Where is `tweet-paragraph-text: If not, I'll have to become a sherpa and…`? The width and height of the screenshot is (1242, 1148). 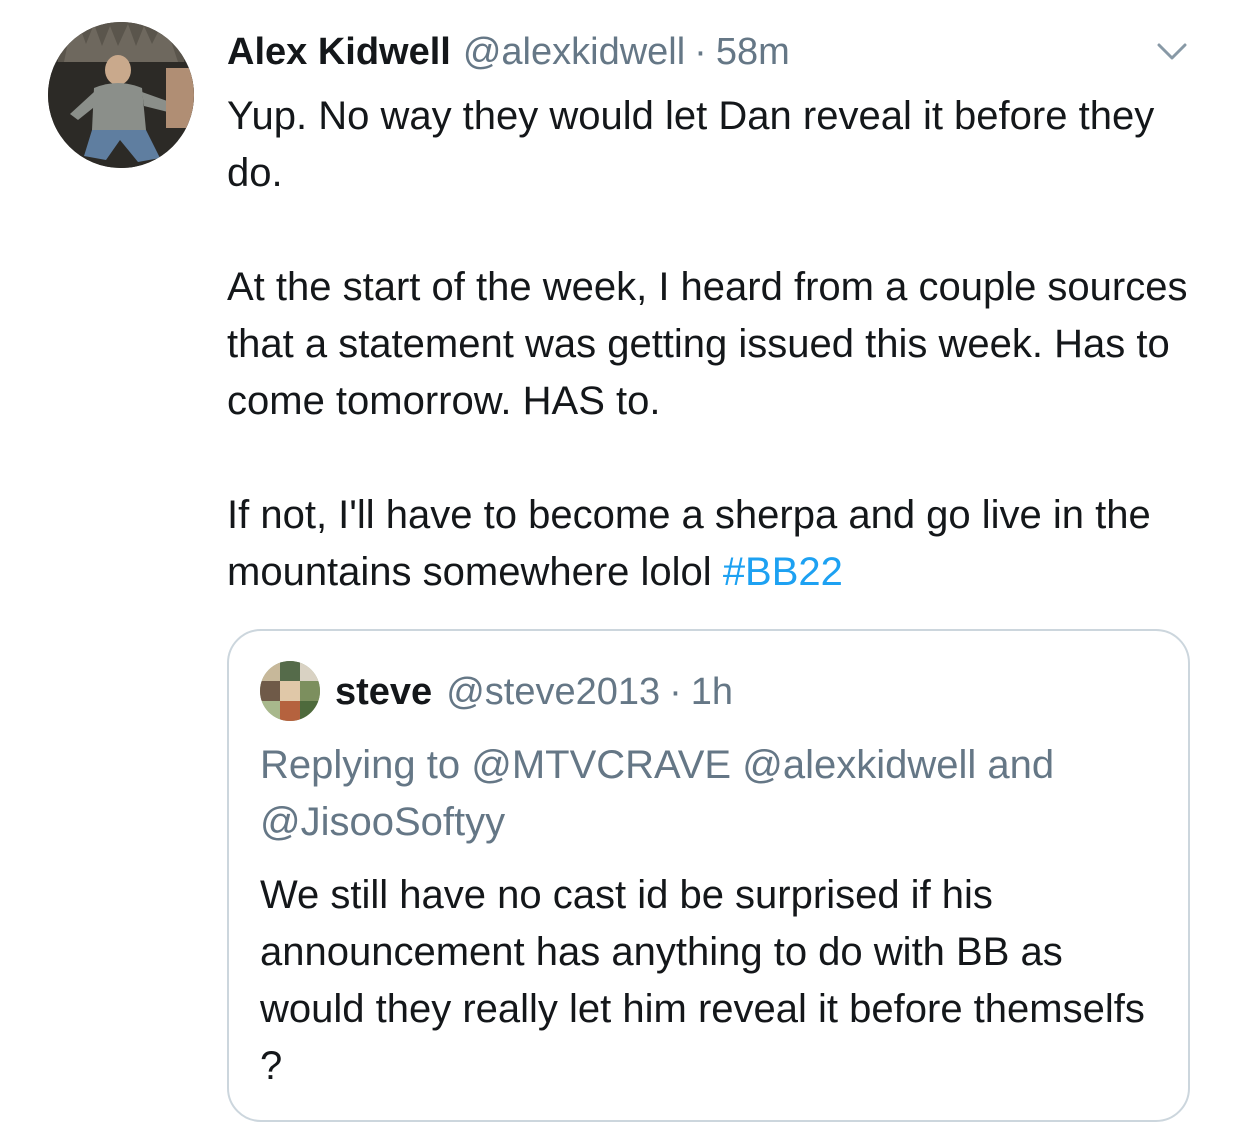
tweet-paragraph-text: If not, I'll have to become a sherpa and… is located at coordinates (689, 543).